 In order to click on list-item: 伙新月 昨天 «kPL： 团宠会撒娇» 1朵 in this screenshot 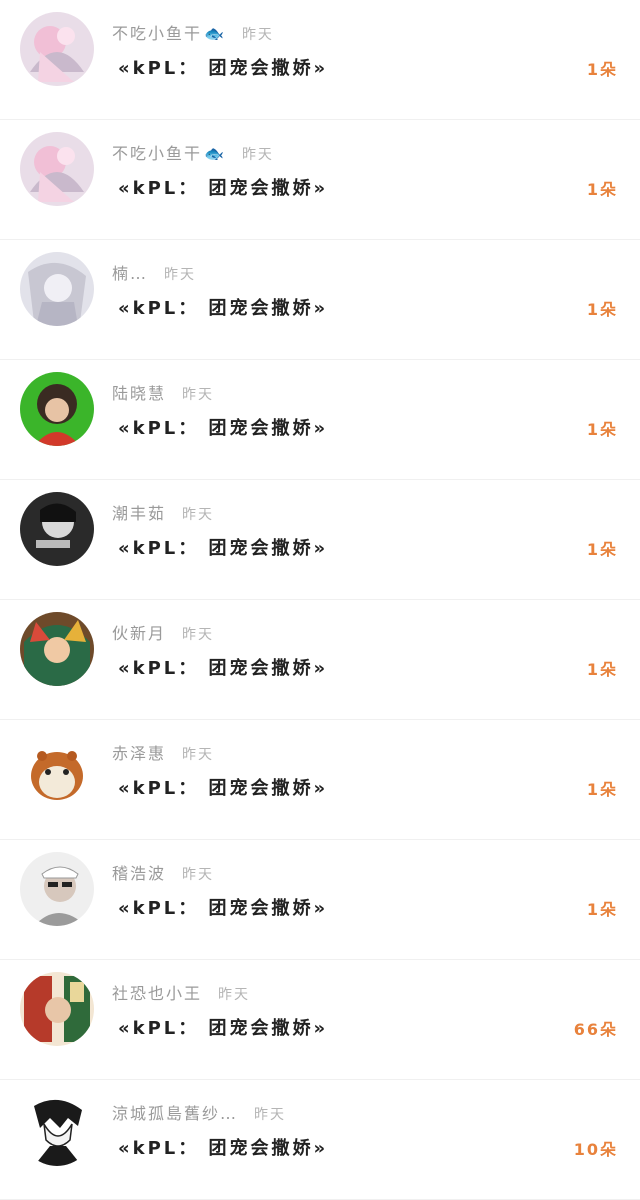, I will do `click(320, 660)`.